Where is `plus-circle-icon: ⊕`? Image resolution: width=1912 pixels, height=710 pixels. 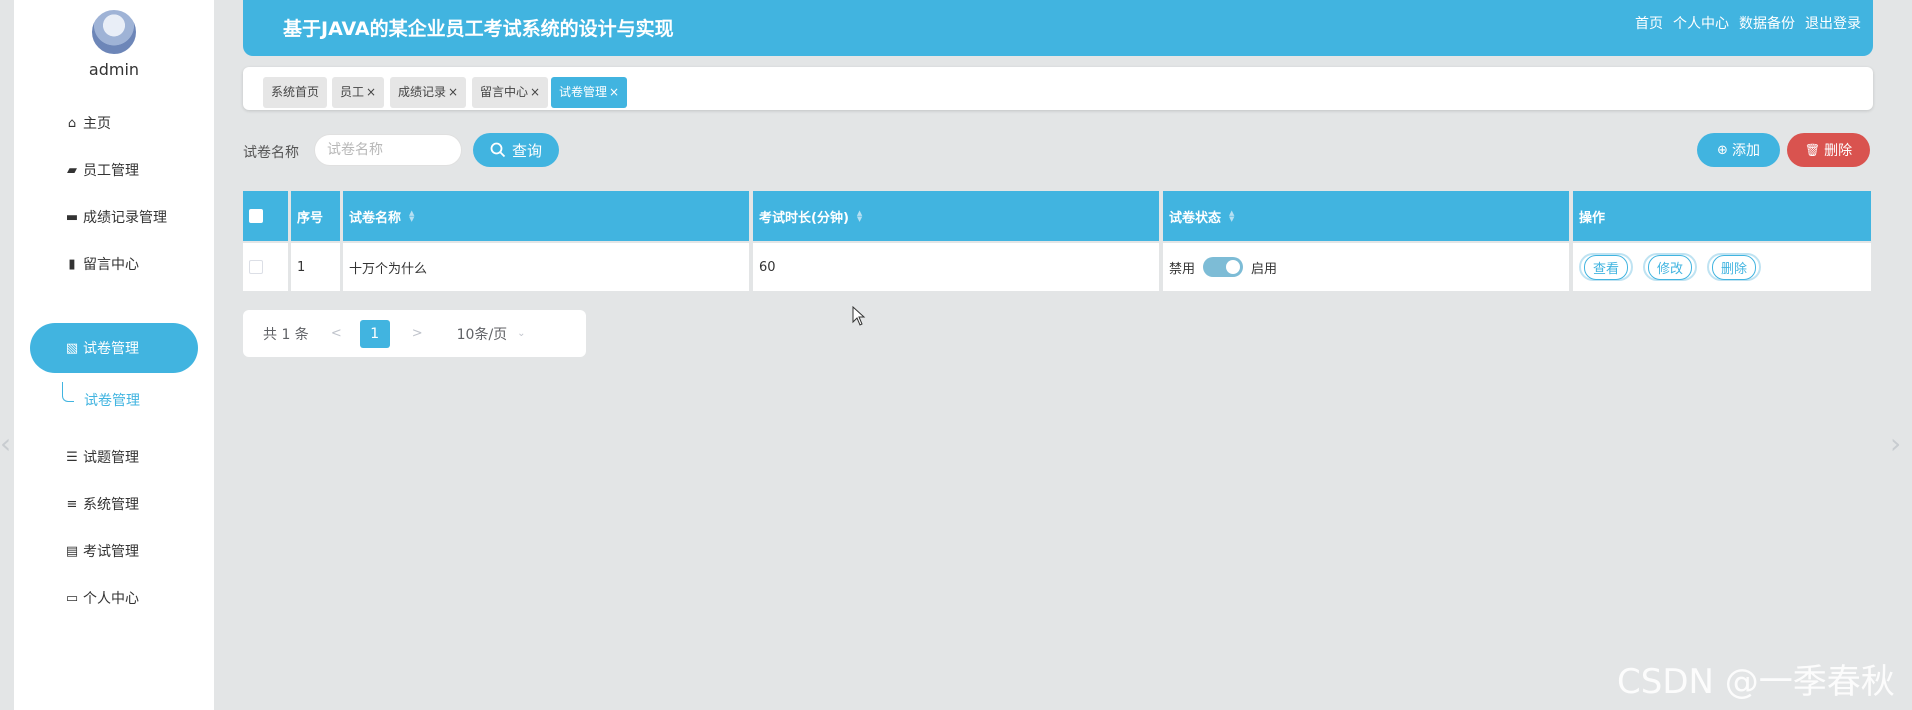
plus-circle-icon: ⊕ is located at coordinates (1722, 150).